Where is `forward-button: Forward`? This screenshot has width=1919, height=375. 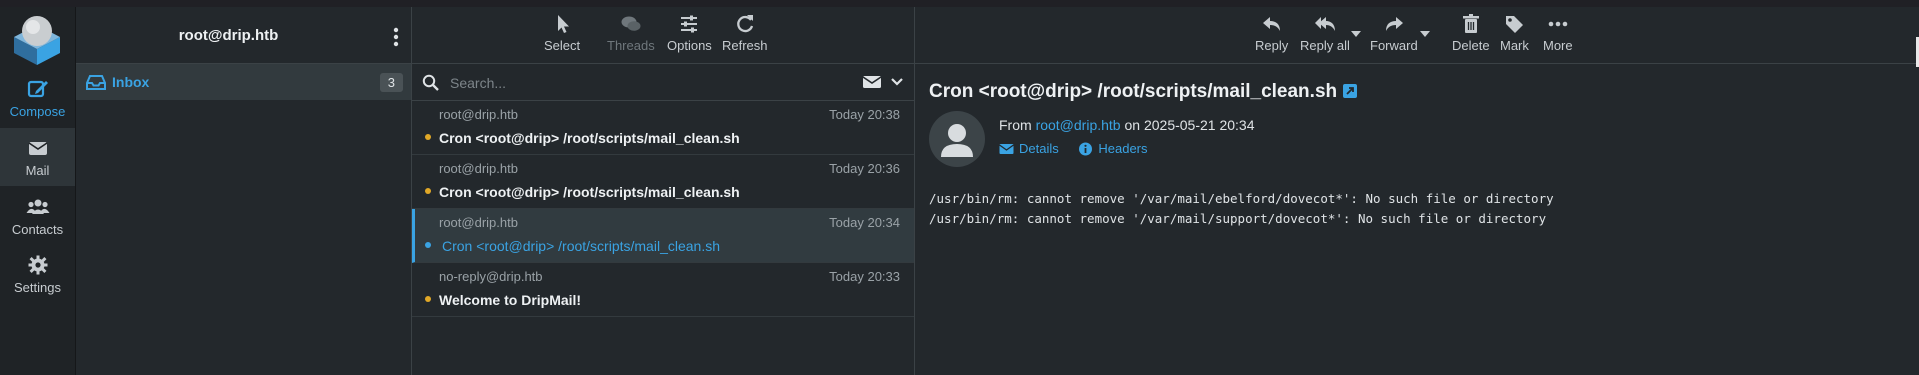
forward-button: Forward is located at coordinates (1394, 33).